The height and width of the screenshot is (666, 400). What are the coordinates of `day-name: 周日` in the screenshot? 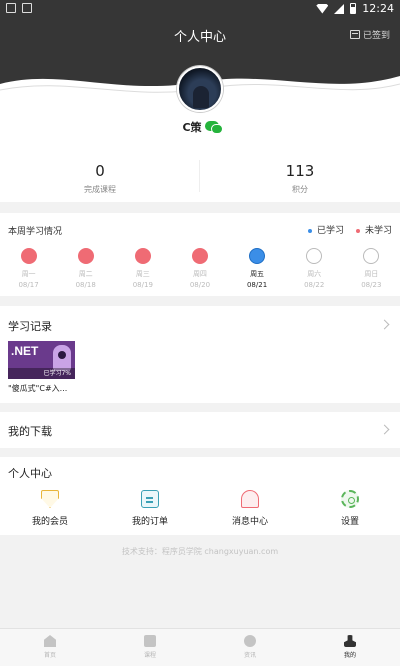 It's located at (371, 274).